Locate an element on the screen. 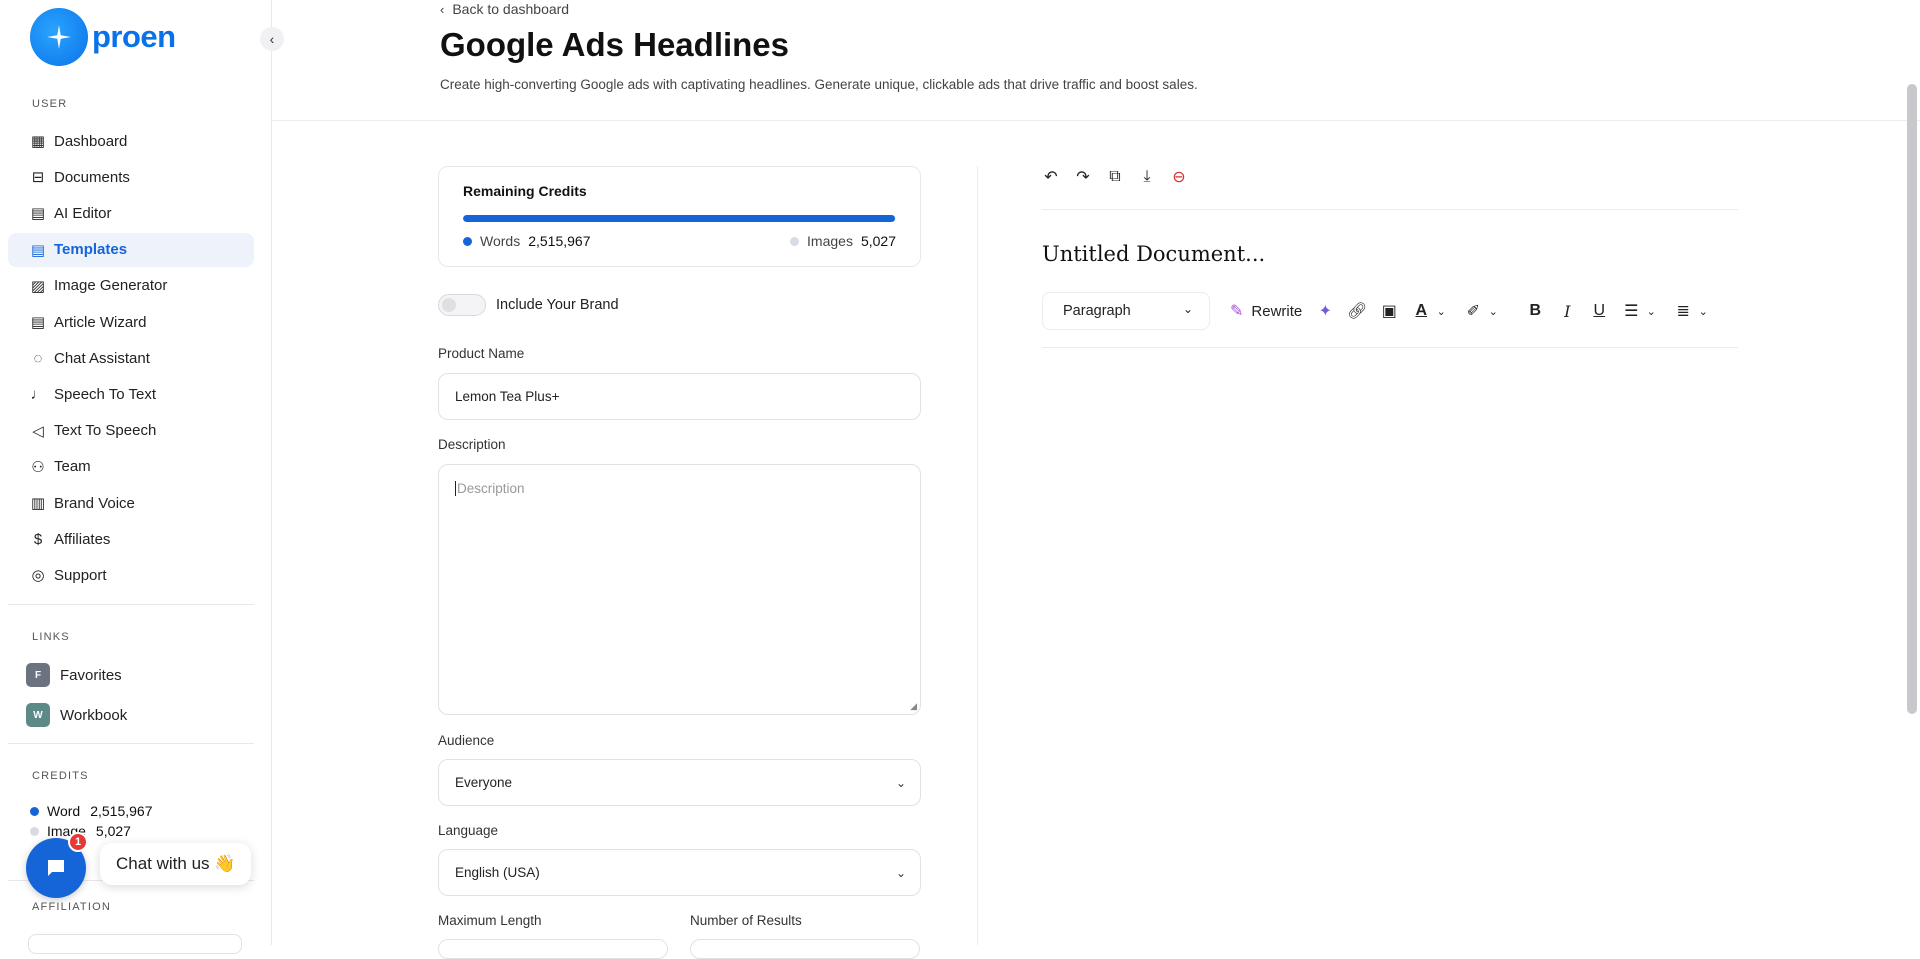  language-select: English (USA) ⌄ is located at coordinates (679, 872).